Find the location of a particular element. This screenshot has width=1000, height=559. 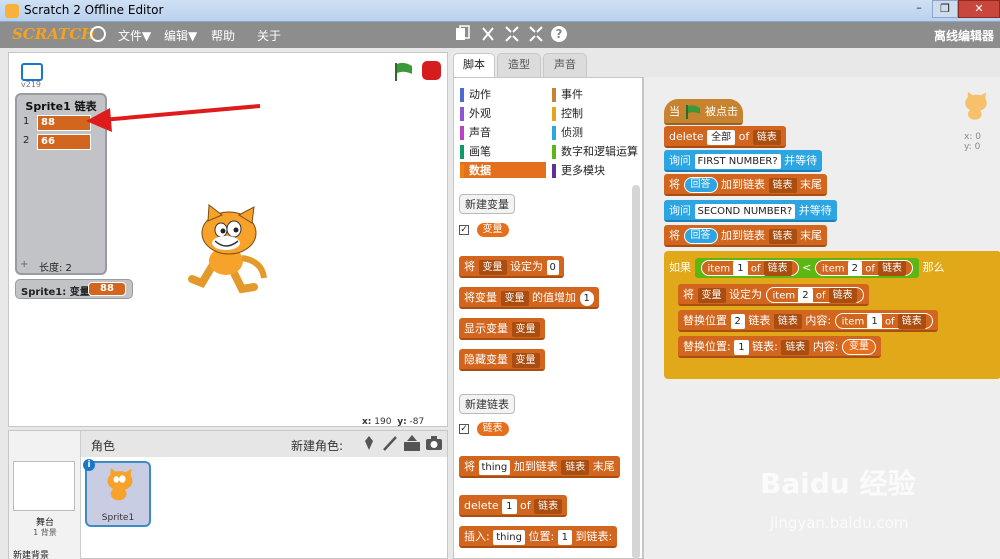

hide-variable-block: 隐藏变量 变量 is located at coordinates (502, 360).